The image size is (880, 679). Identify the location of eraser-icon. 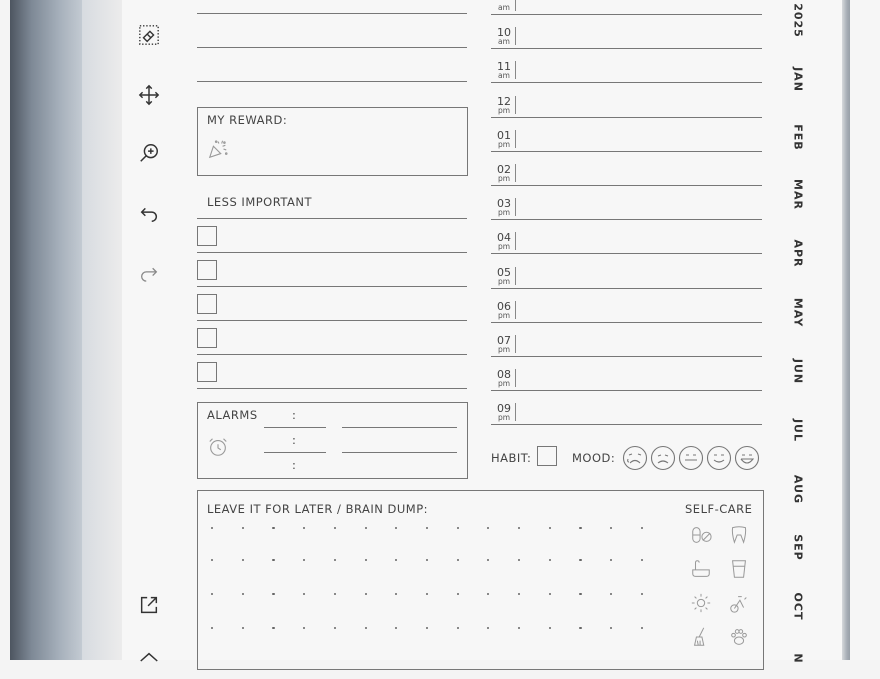
(149, 35).